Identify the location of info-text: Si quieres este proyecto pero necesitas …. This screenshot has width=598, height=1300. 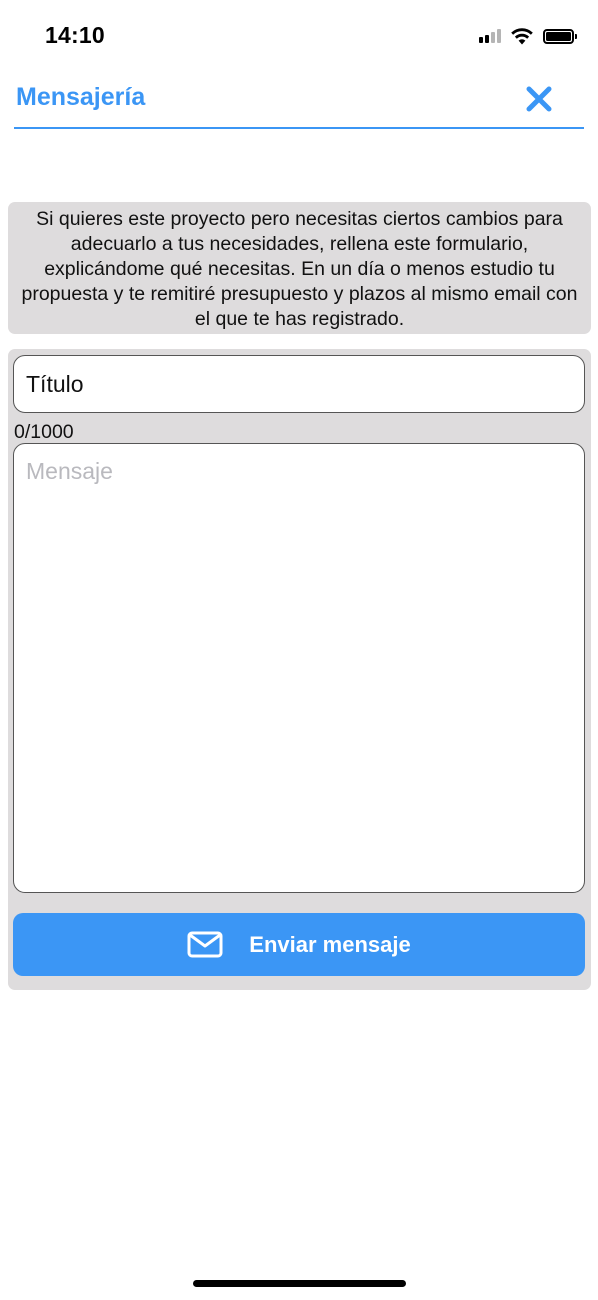
(299, 269).